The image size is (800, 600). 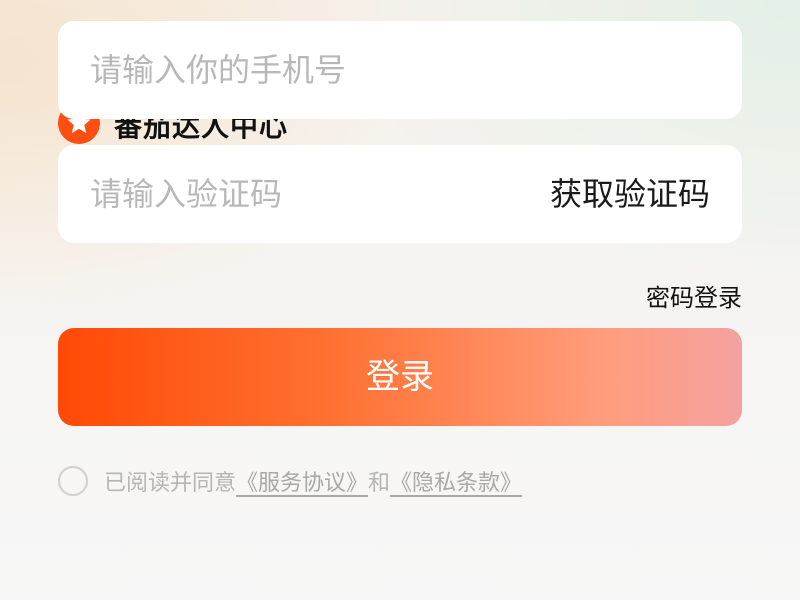 I want to click on agreement-text: 已阅读并同意《服务协议》和《隐私条款》, so click(x=313, y=481).